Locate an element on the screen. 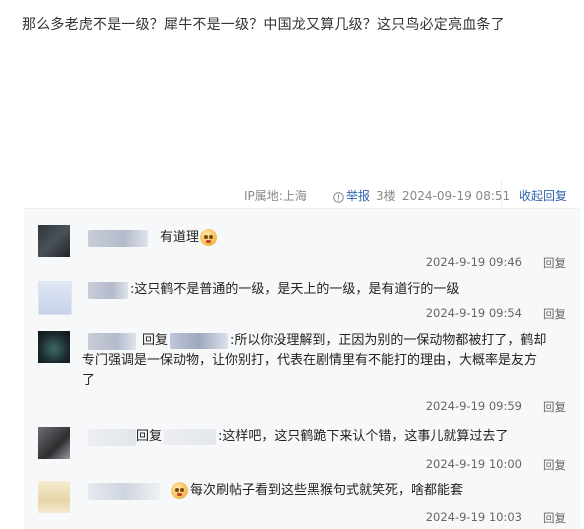  post-meta-bar: IP属地:上海 举报 3楼 2024-09-19 08:51 收起回复 is located at coordinates (292, 196).